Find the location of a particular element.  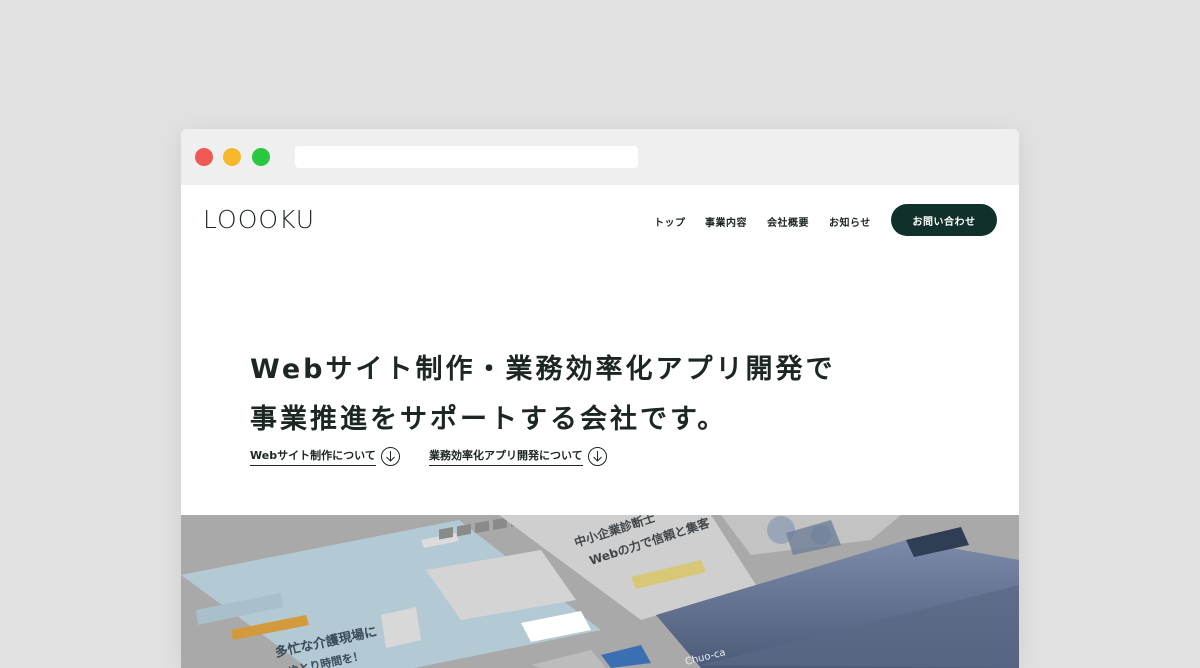

nav-item-news: お知らせ is located at coordinates (850, 221).